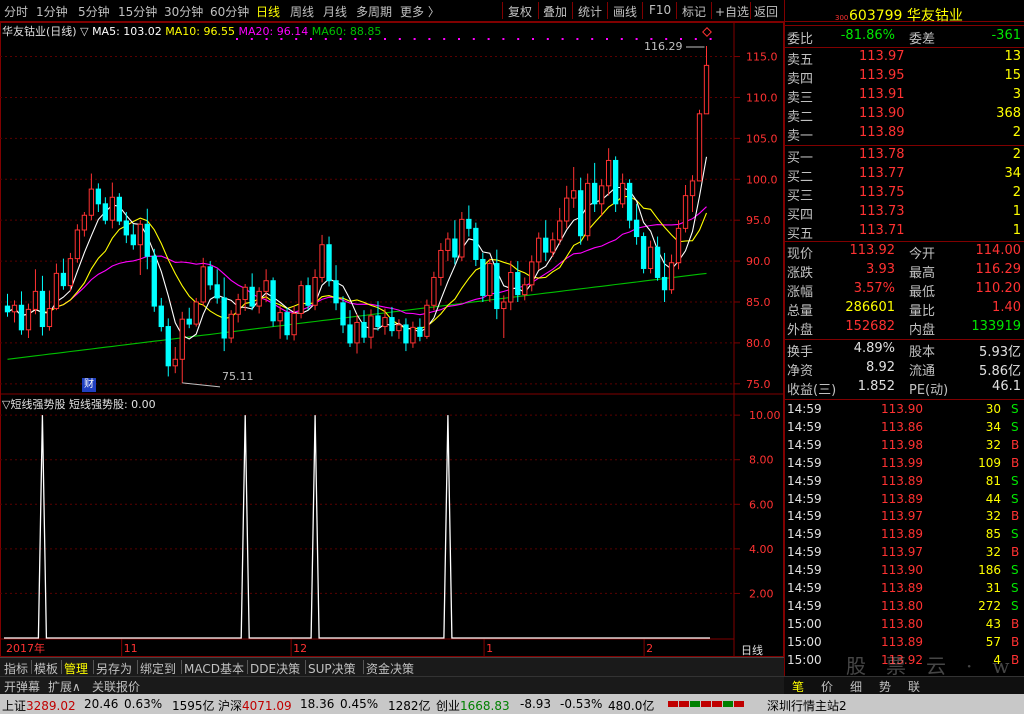 The image size is (1024, 714). I want to click on tick-volume: 43, so click(993, 623).